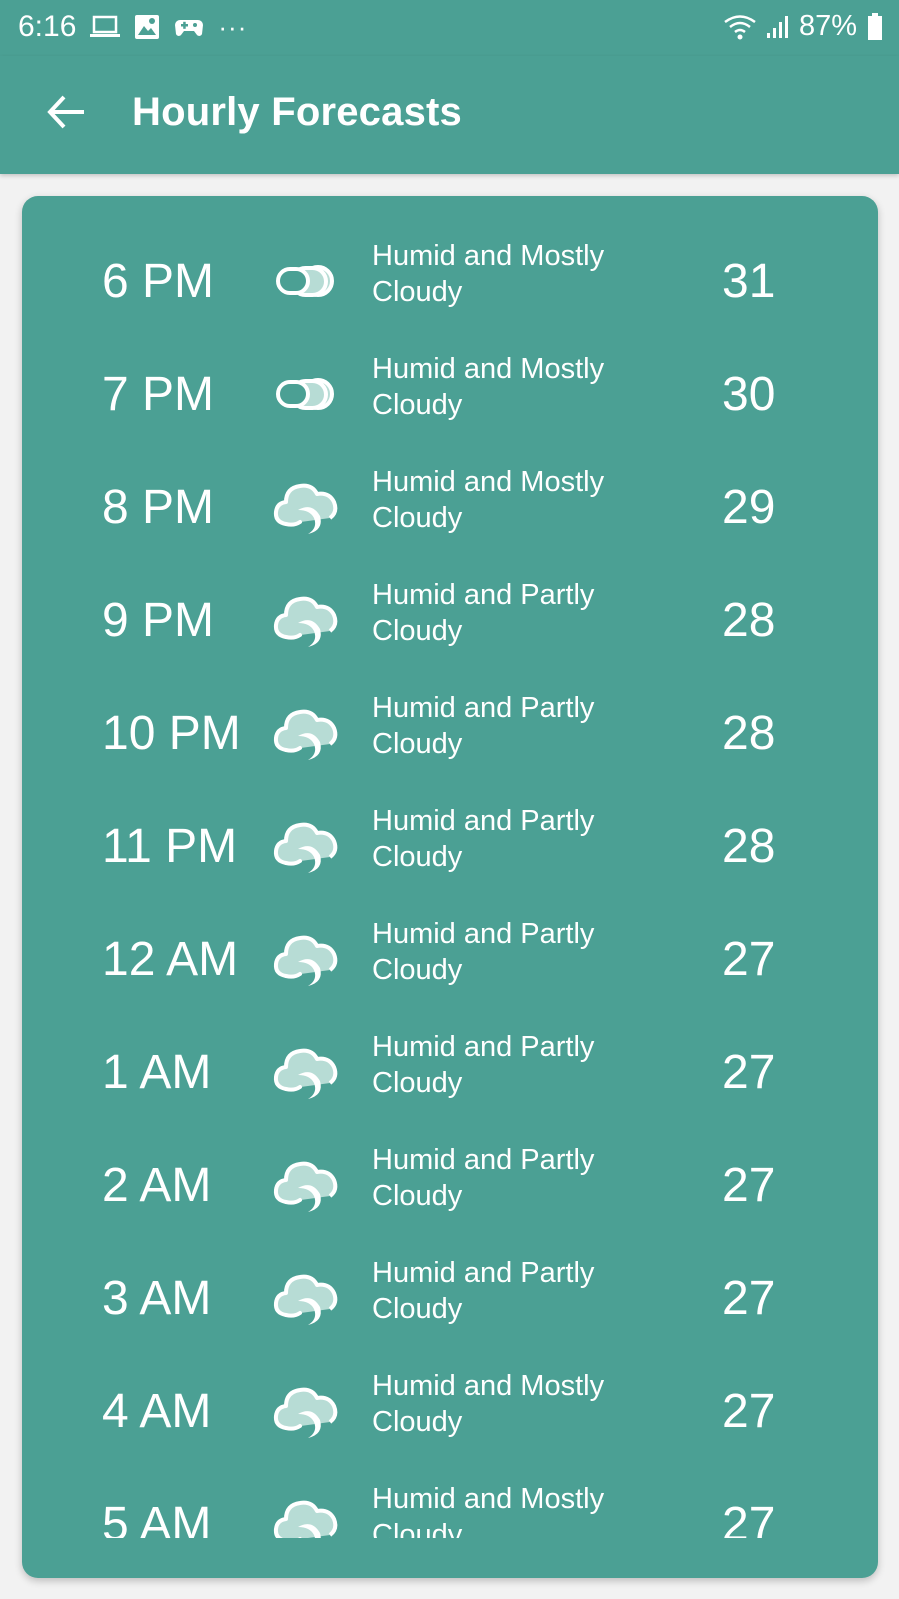 The height and width of the screenshot is (1599, 899). I want to click on forecast-time: 9 PM, so click(158, 620).